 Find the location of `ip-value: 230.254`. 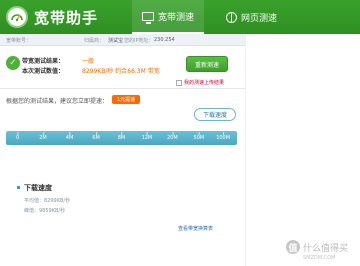

ip-value: 230.254 is located at coordinates (164, 40).